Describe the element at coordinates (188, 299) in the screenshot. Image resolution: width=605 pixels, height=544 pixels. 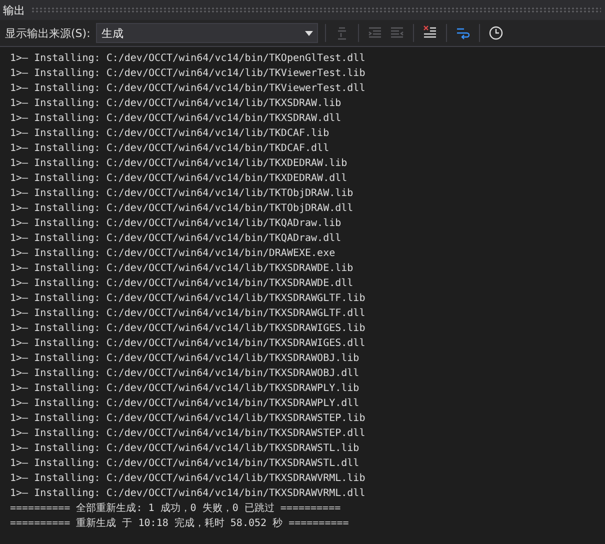
I see `output-line: 1>— Installing: C:/dev/OCCT/win64/vc14/lib/TKXSDRAWGLTF.lib` at that location.